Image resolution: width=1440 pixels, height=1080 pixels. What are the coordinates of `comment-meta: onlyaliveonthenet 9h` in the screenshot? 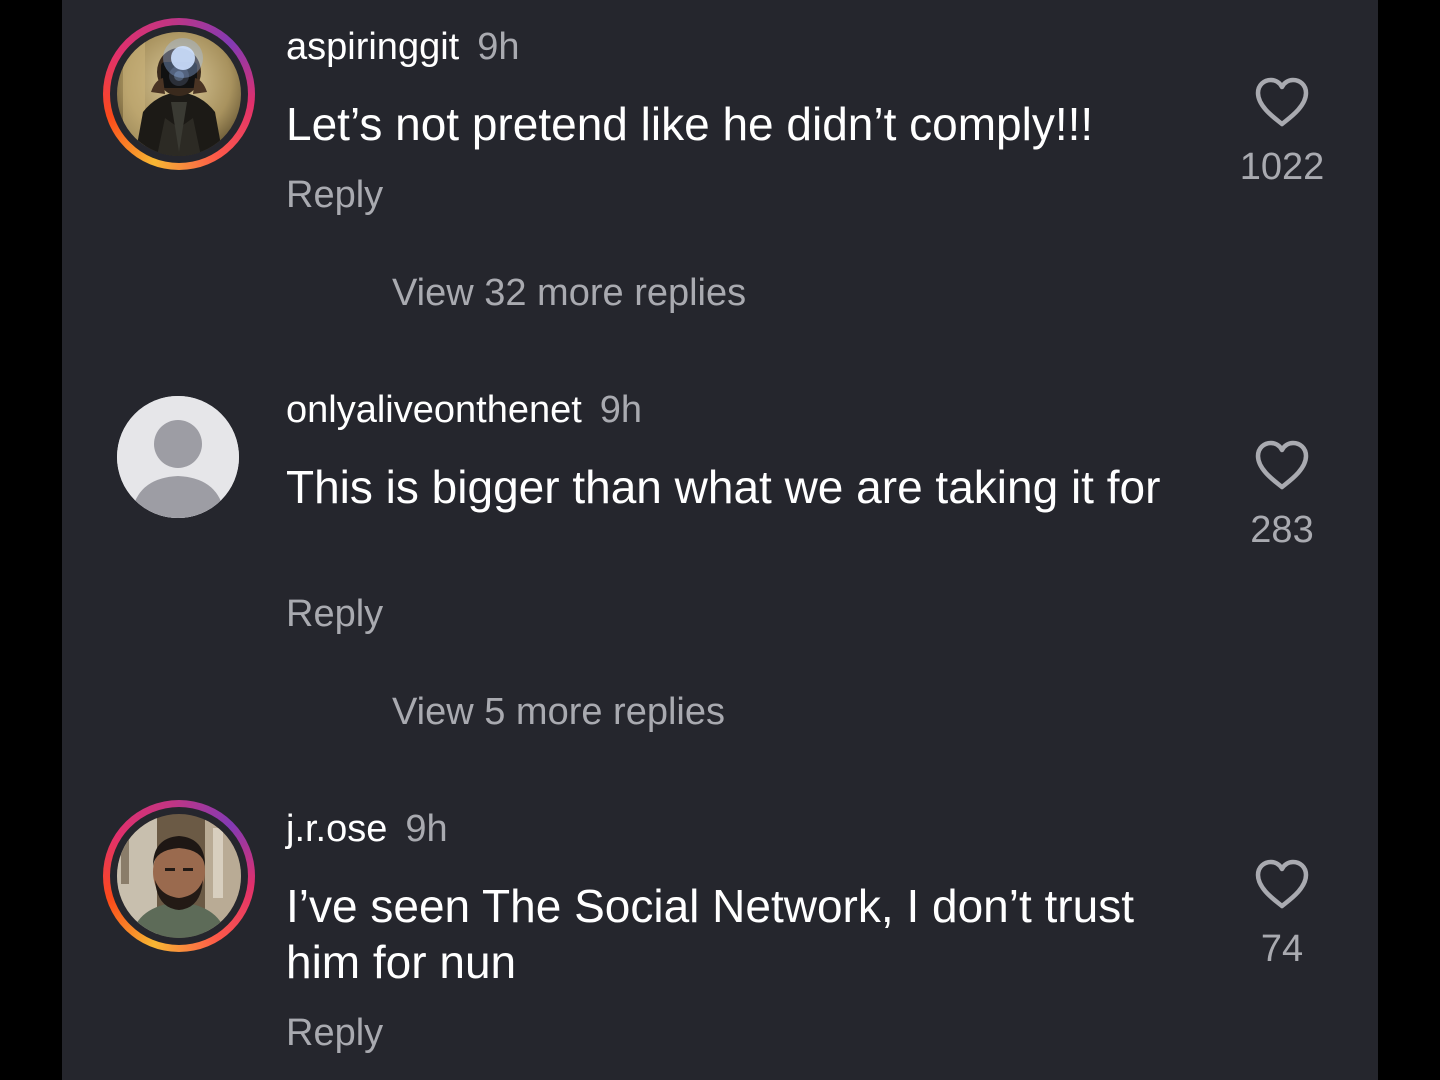 It's located at (464, 410).